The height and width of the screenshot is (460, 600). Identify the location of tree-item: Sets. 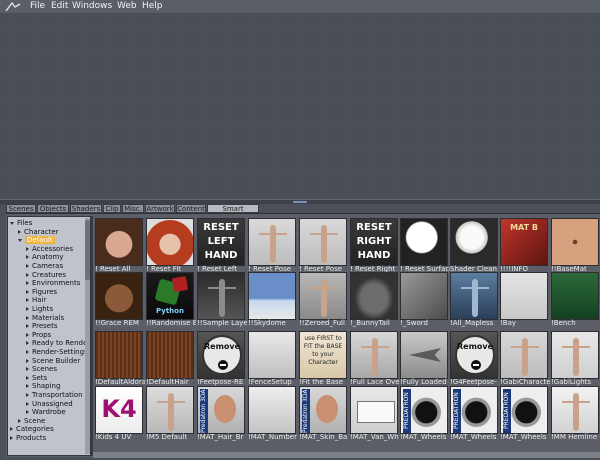
(36, 378).